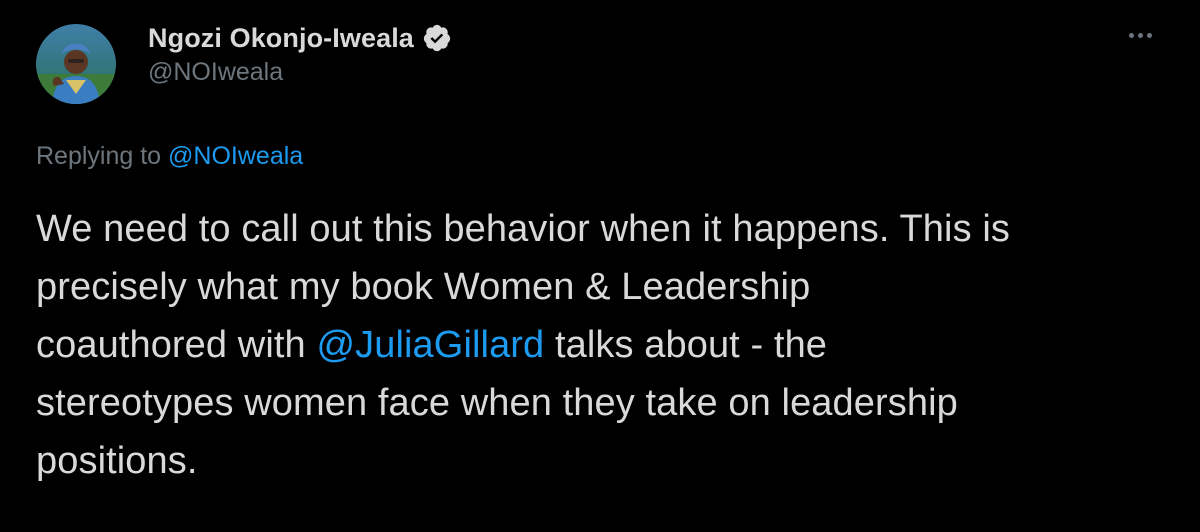 The image size is (1200, 532). What do you see at coordinates (76, 64) in the screenshot?
I see `avatar` at bounding box center [76, 64].